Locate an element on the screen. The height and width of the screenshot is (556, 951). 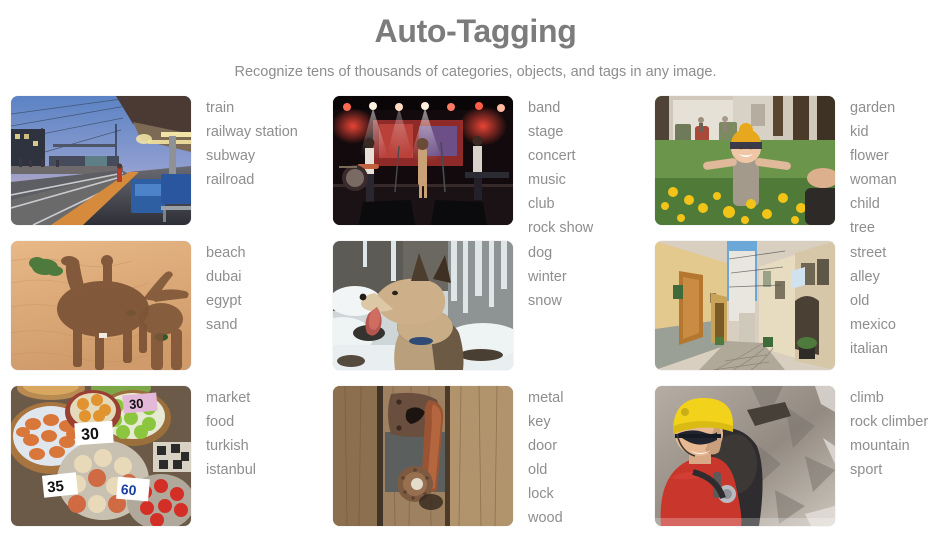
tag-item: train is located at coordinates (220, 108).